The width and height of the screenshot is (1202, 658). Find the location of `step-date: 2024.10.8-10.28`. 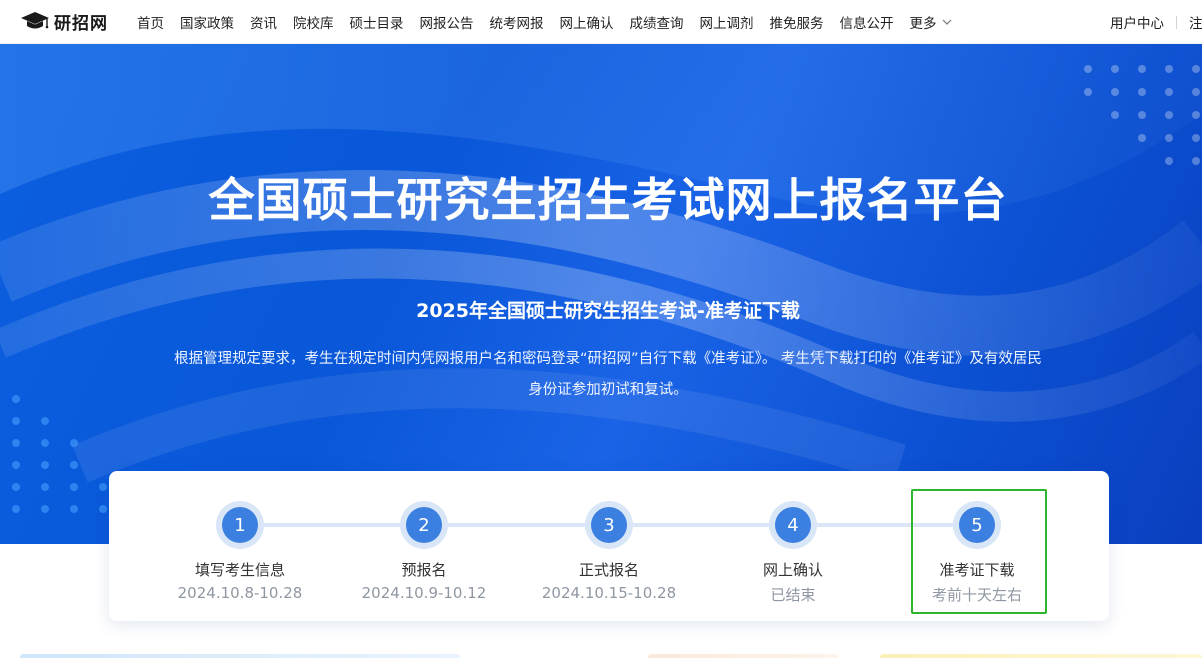

step-date: 2024.10.8-10.28 is located at coordinates (240, 593).